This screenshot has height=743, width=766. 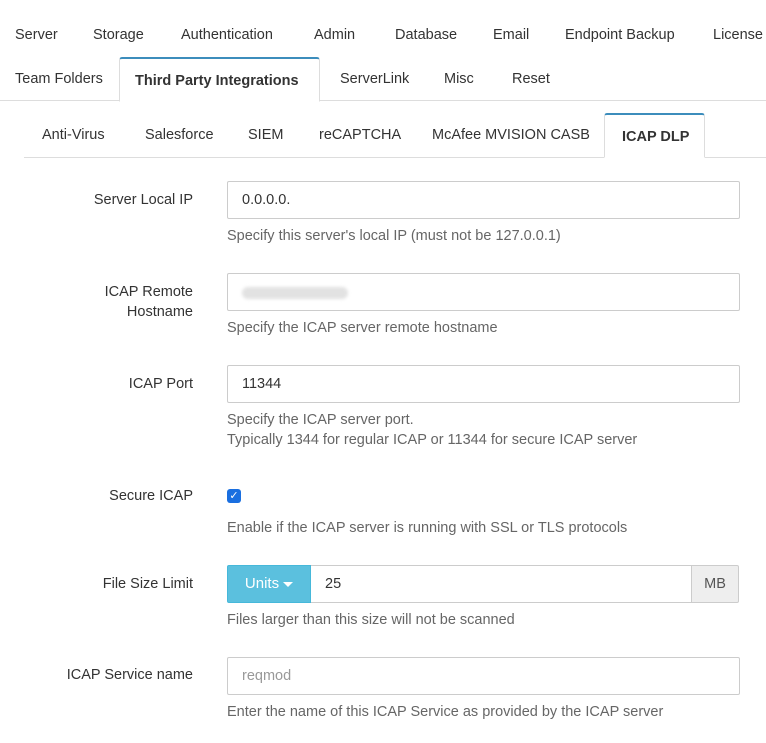 What do you see at coordinates (160, 384) in the screenshot?
I see `icap-port-label: ICAP Port` at bounding box center [160, 384].